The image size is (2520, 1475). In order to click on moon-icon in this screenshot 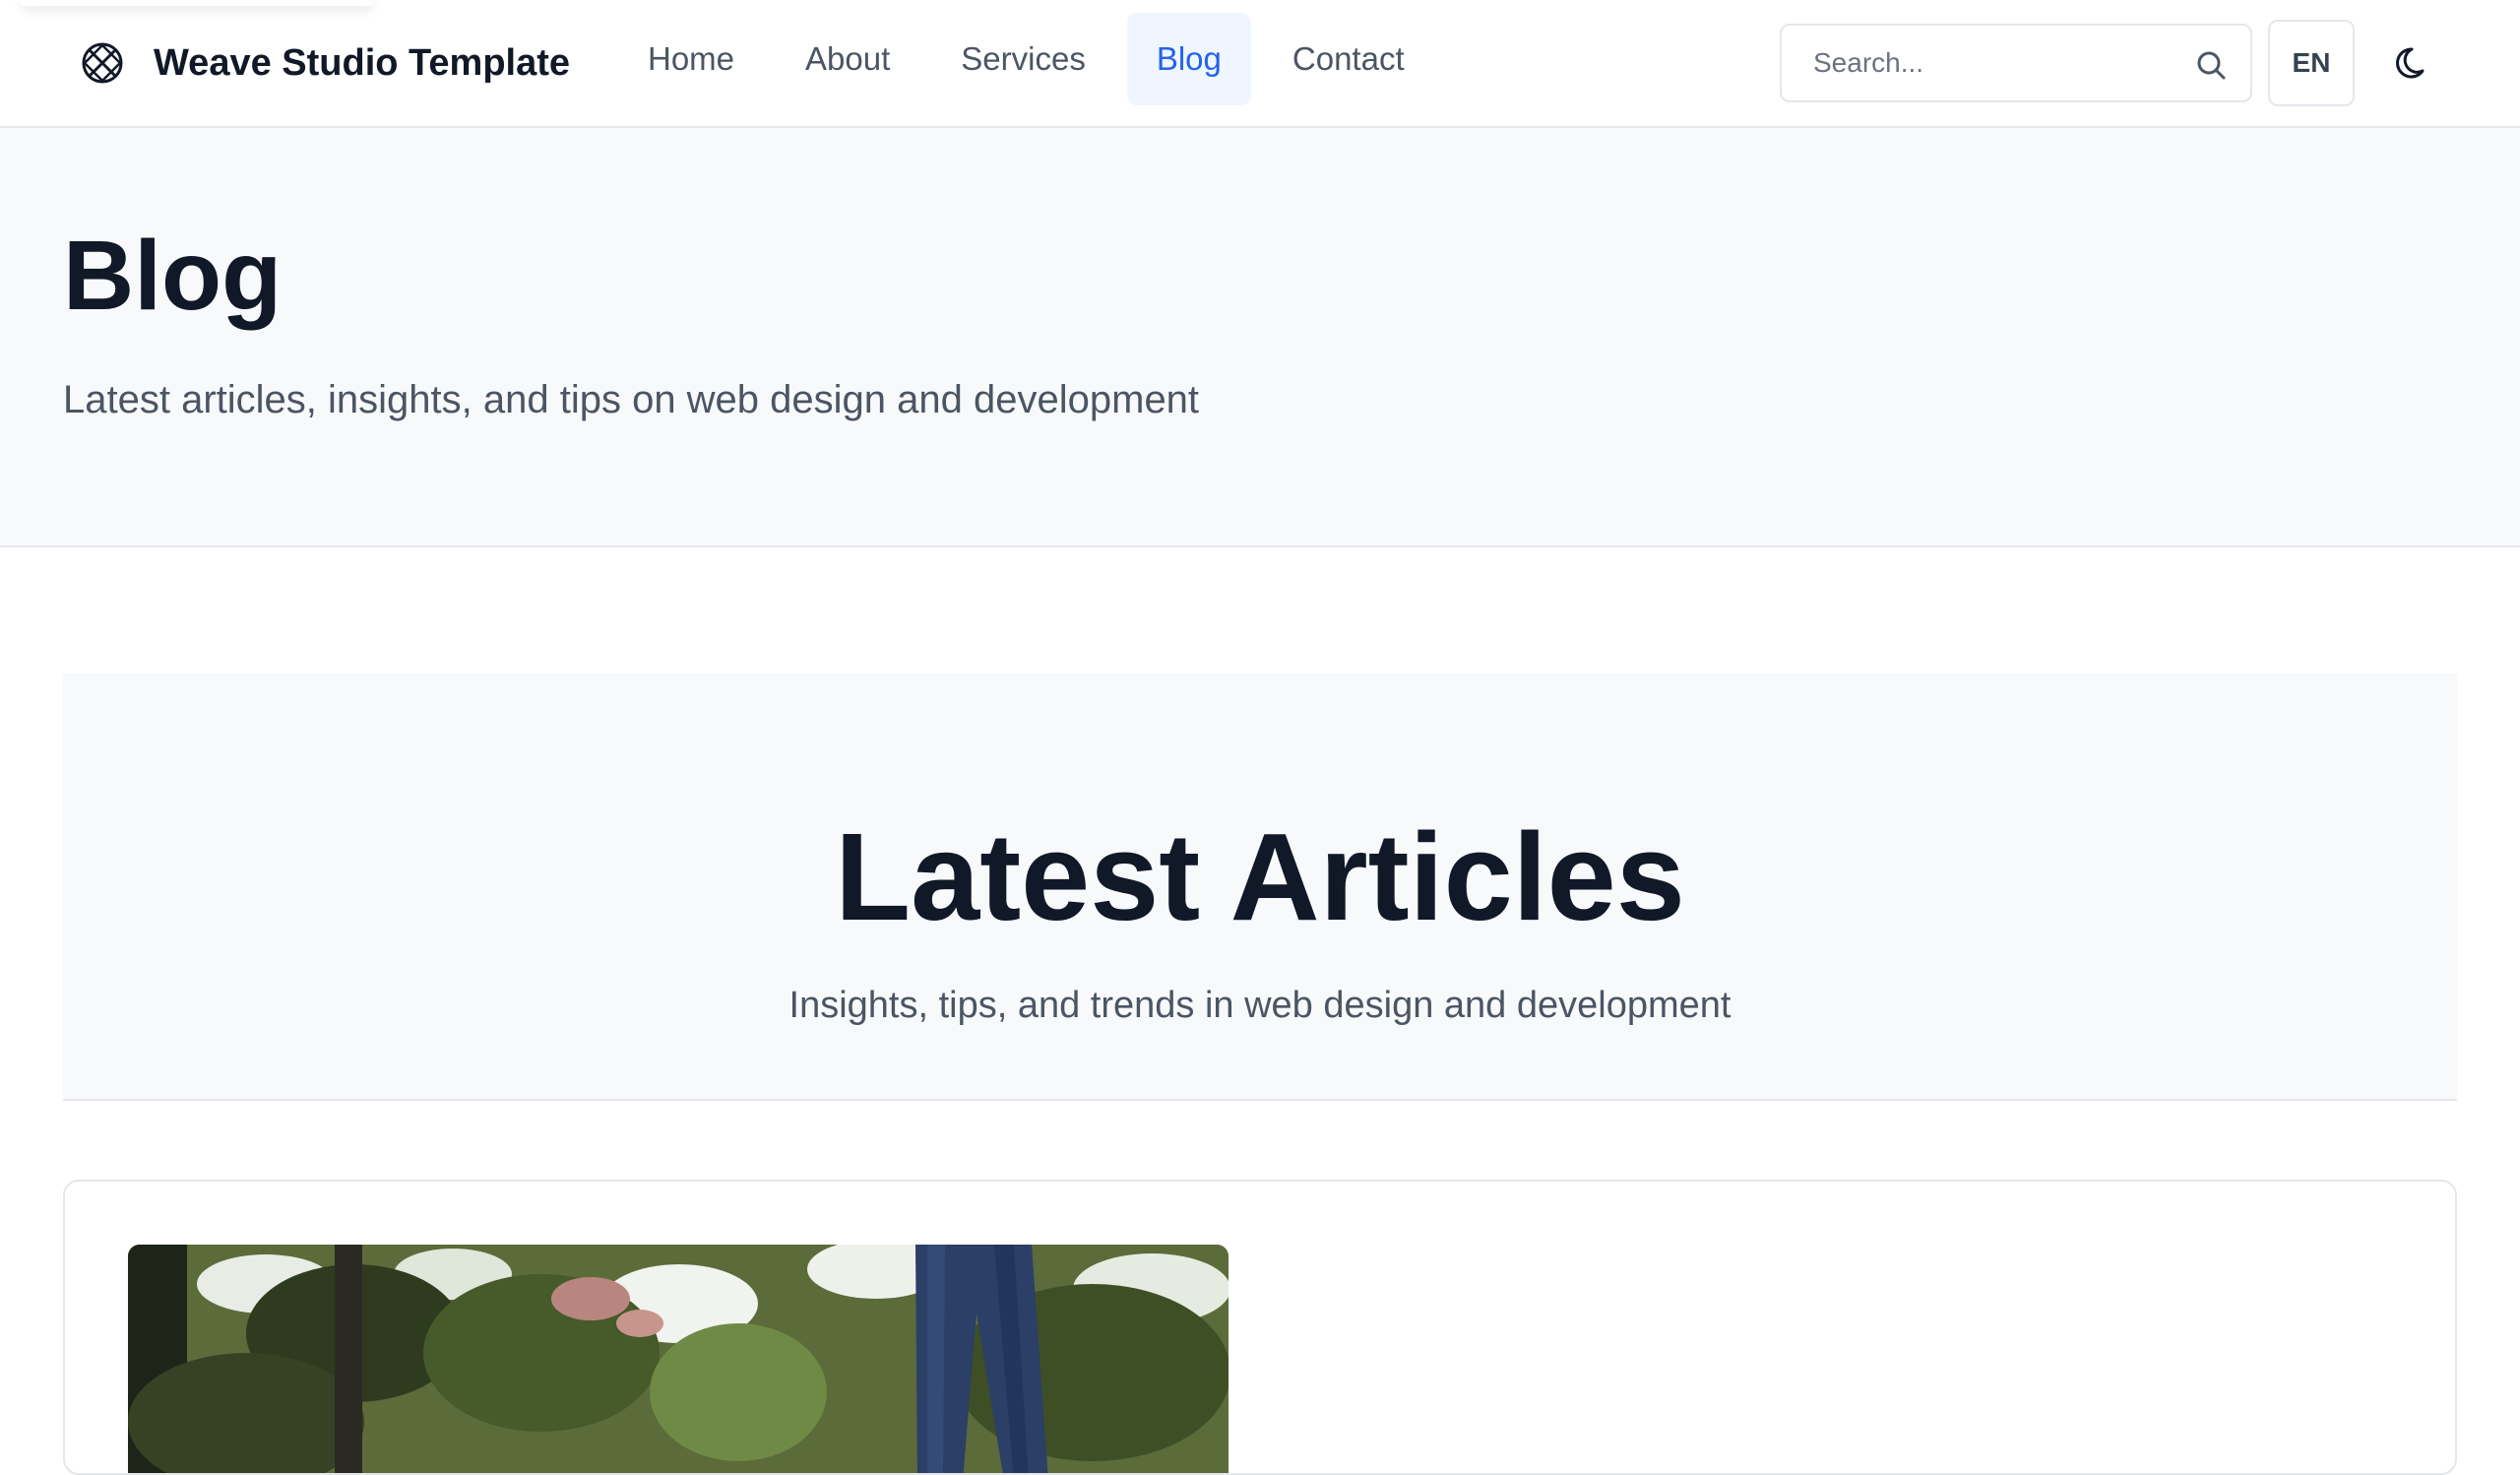, I will do `click(2410, 63)`.